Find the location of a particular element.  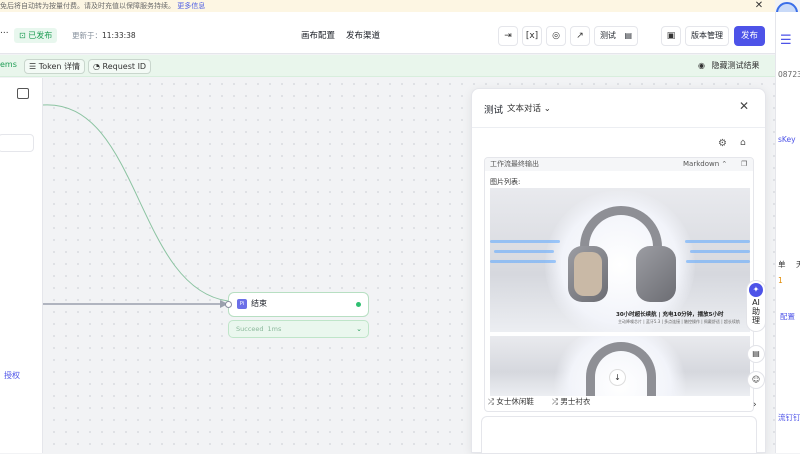

token-detail-label: Token 详情 is located at coordinates (59, 66).